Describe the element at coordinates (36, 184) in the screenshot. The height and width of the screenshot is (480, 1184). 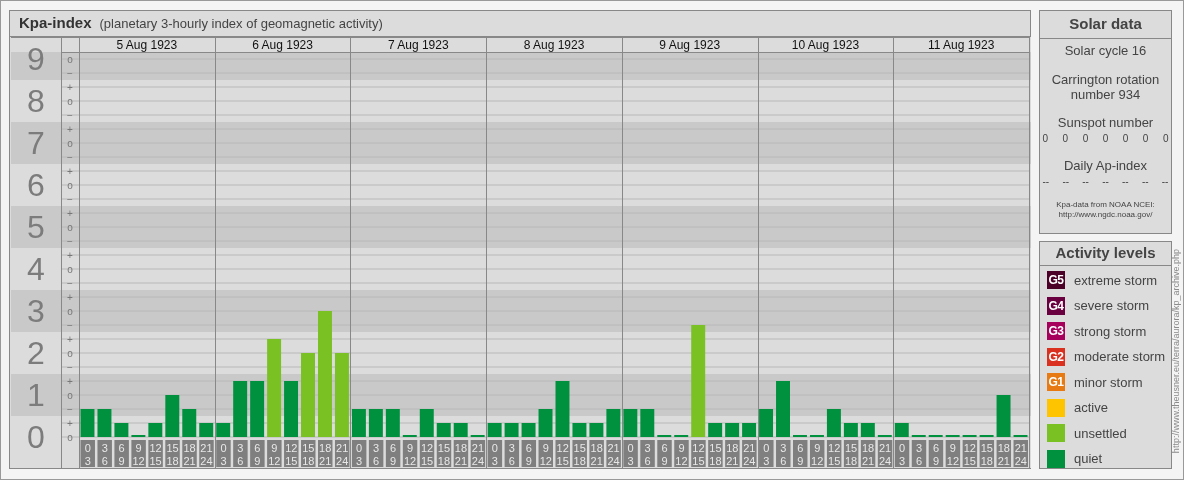
I see `y-axis-label: 6` at that location.